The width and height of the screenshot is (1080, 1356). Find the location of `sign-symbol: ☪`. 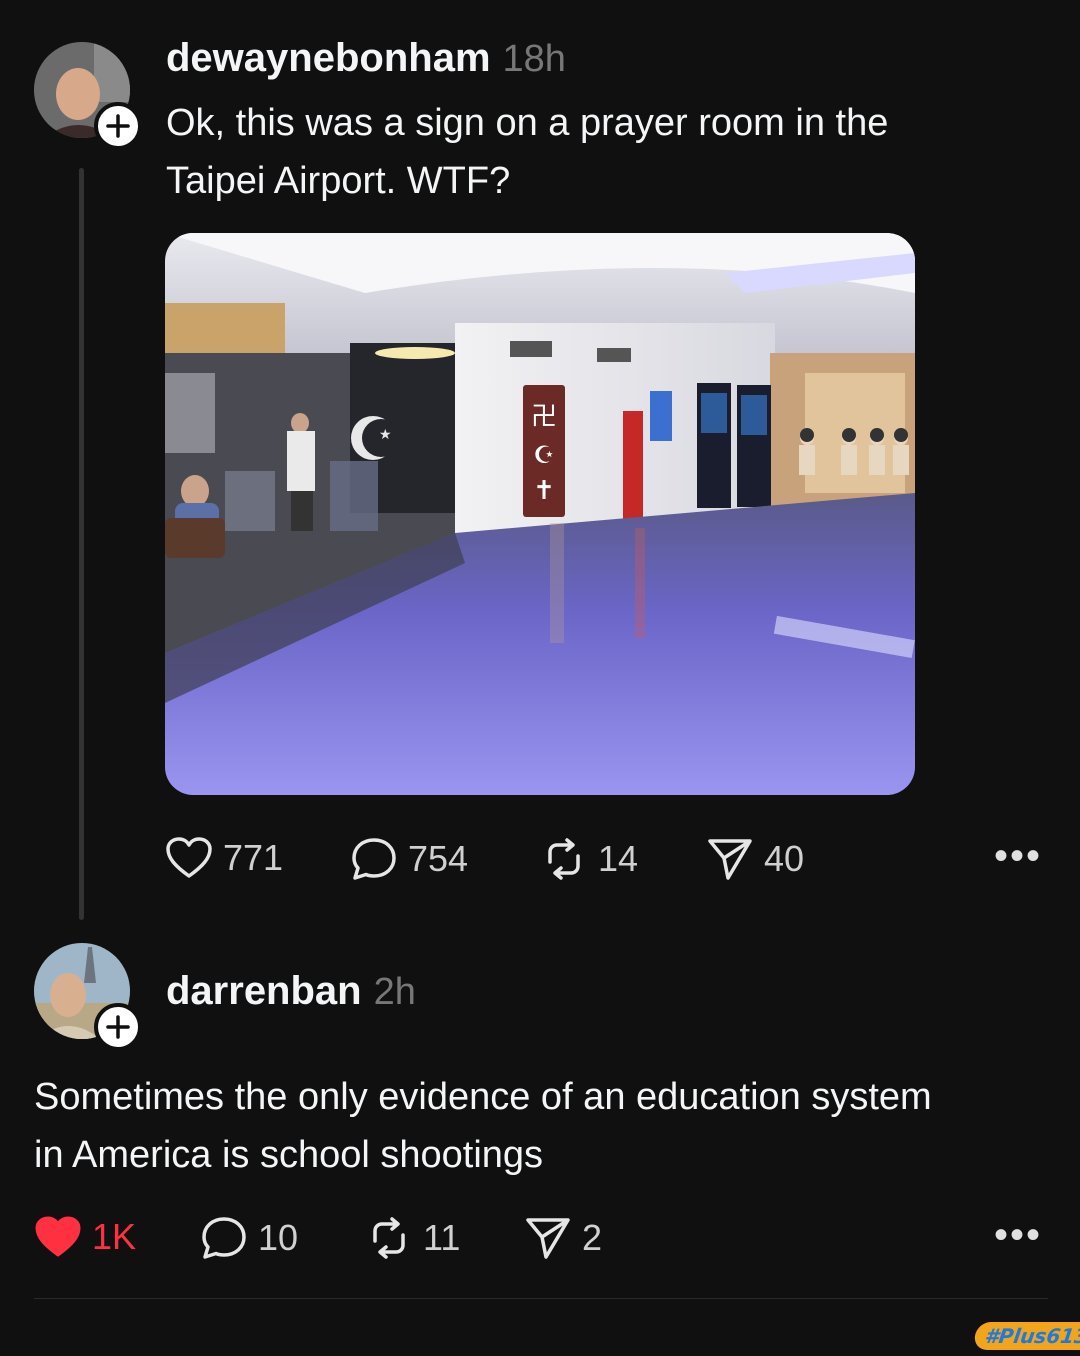

sign-symbol: ☪ is located at coordinates (544, 455).